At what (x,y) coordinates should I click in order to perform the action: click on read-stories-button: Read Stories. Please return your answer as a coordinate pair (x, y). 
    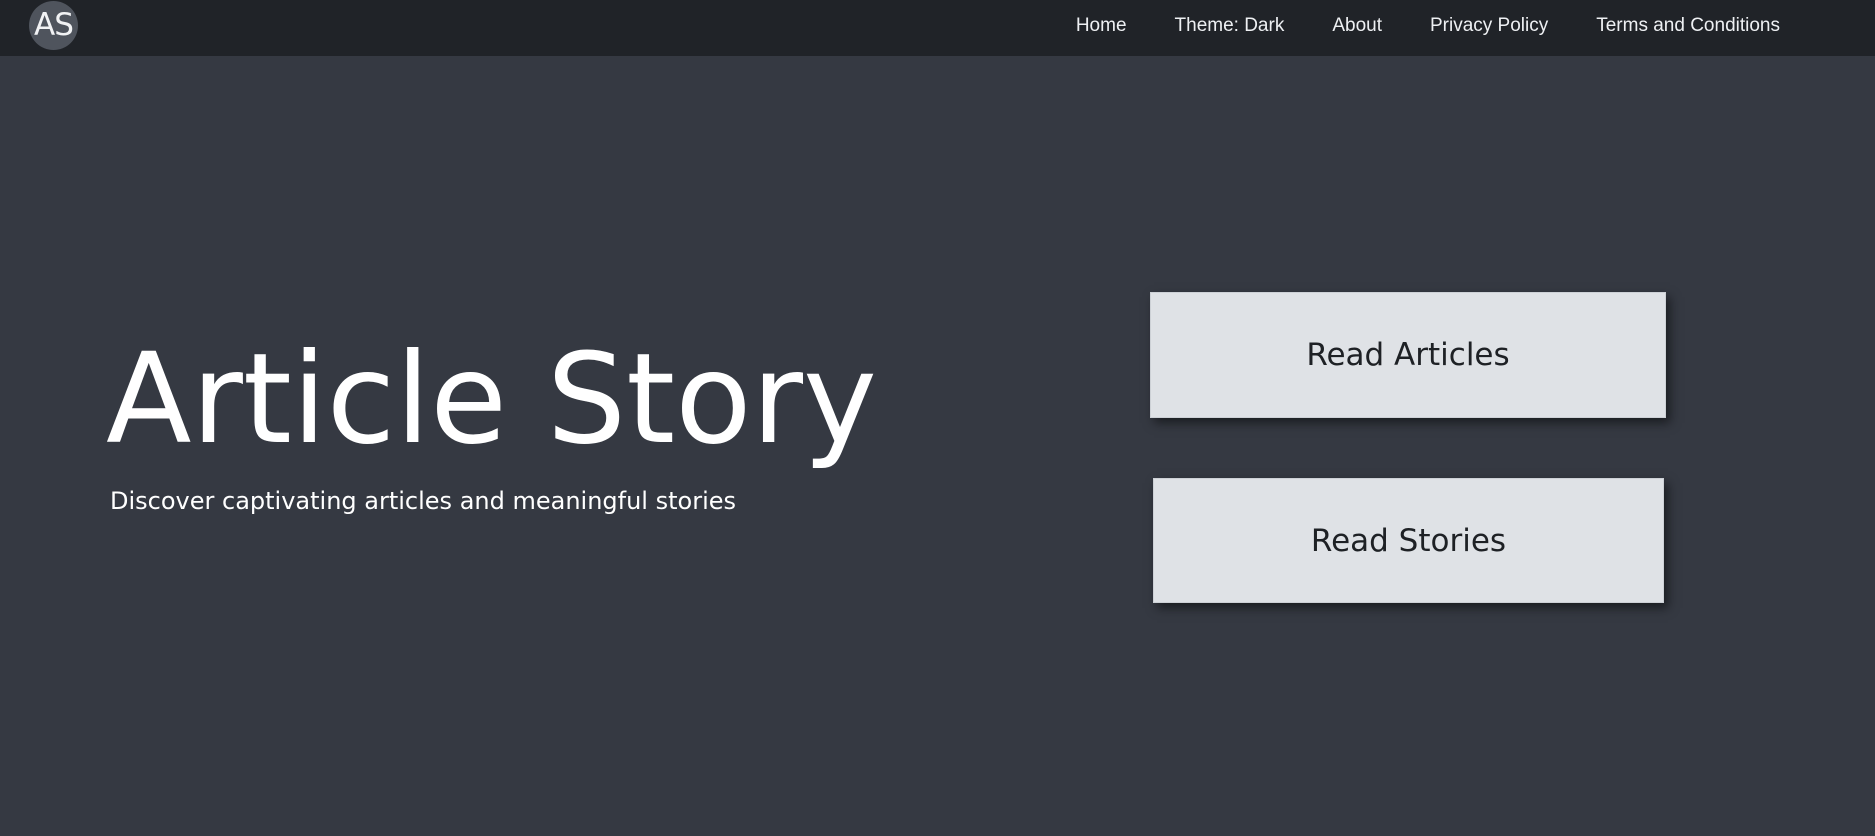
    Looking at the image, I should click on (1408, 540).